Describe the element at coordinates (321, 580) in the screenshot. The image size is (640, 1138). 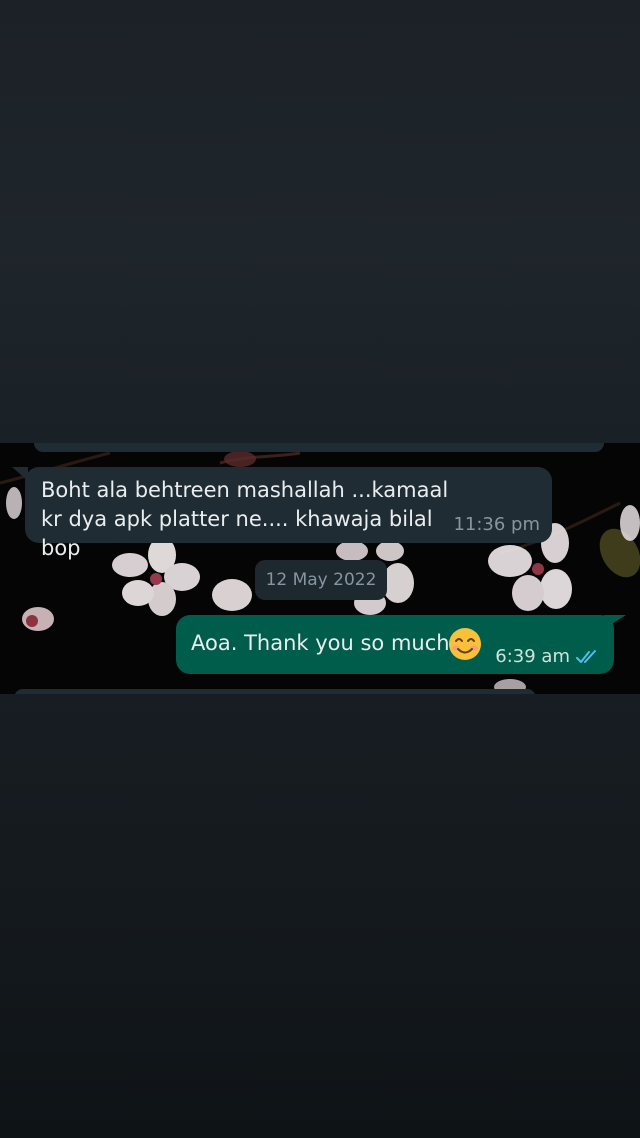
I see `date-separator: 12 May 2022` at that location.